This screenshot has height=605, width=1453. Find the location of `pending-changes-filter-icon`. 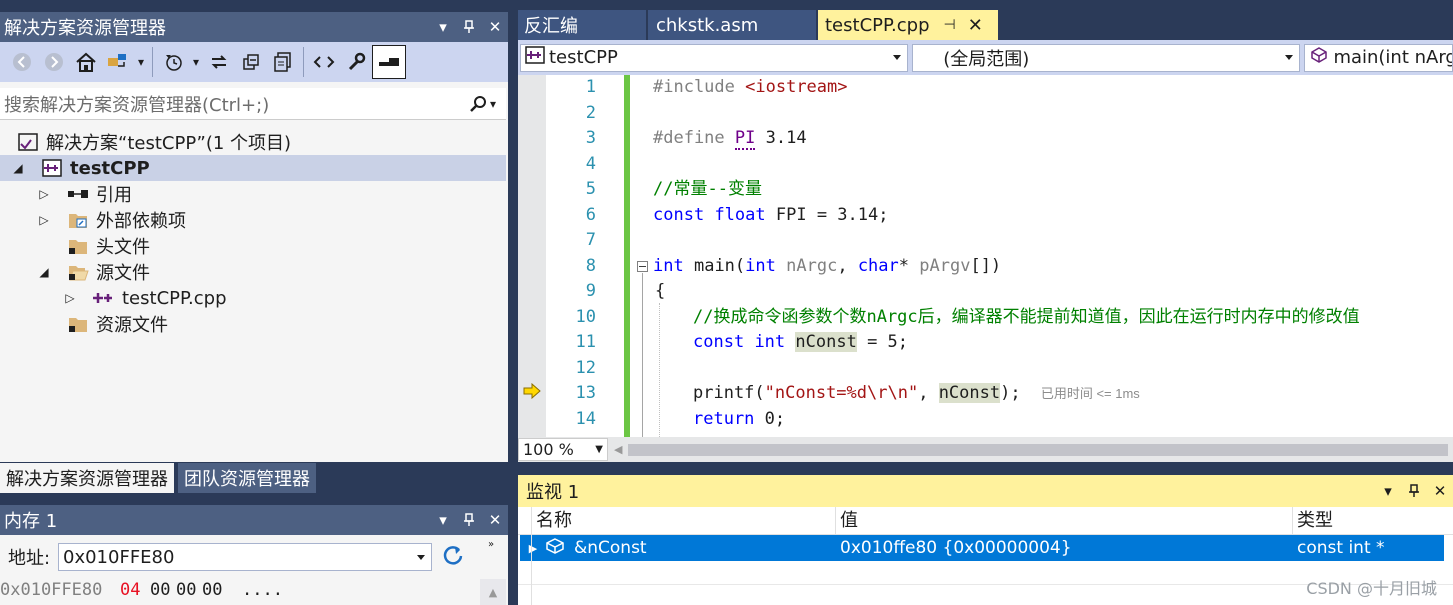

pending-changes-filter-icon is located at coordinates (173, 62).